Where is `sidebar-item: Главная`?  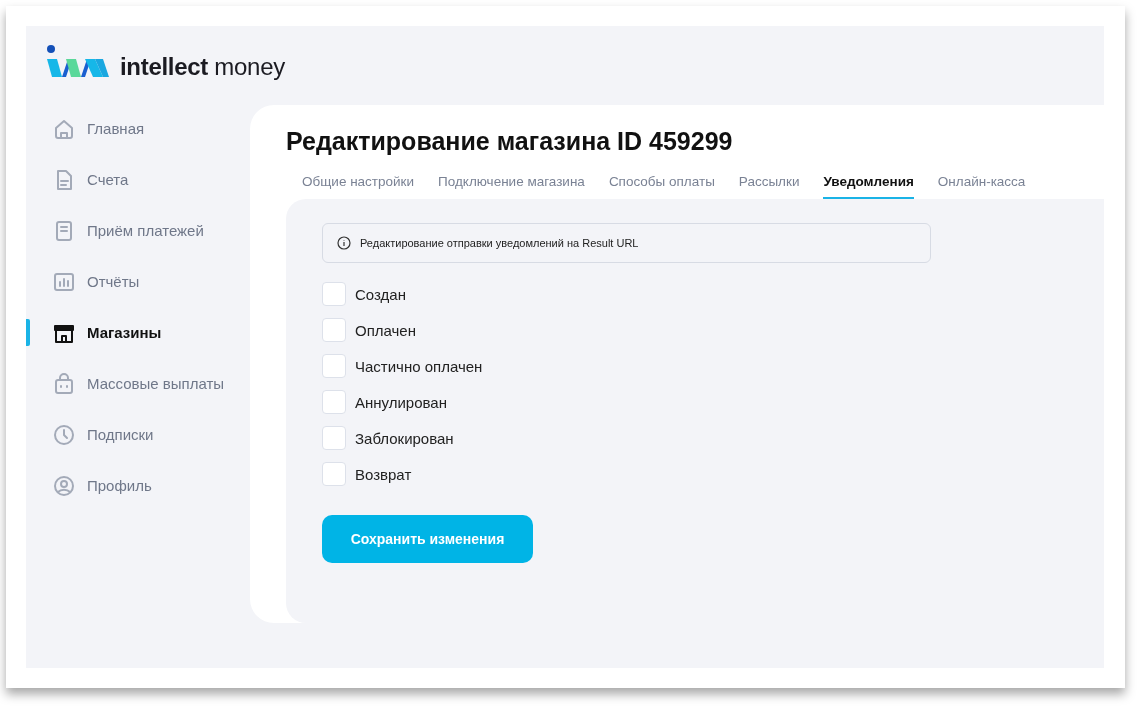
sidebar-item: Главная is located at coordinates (138, 128).